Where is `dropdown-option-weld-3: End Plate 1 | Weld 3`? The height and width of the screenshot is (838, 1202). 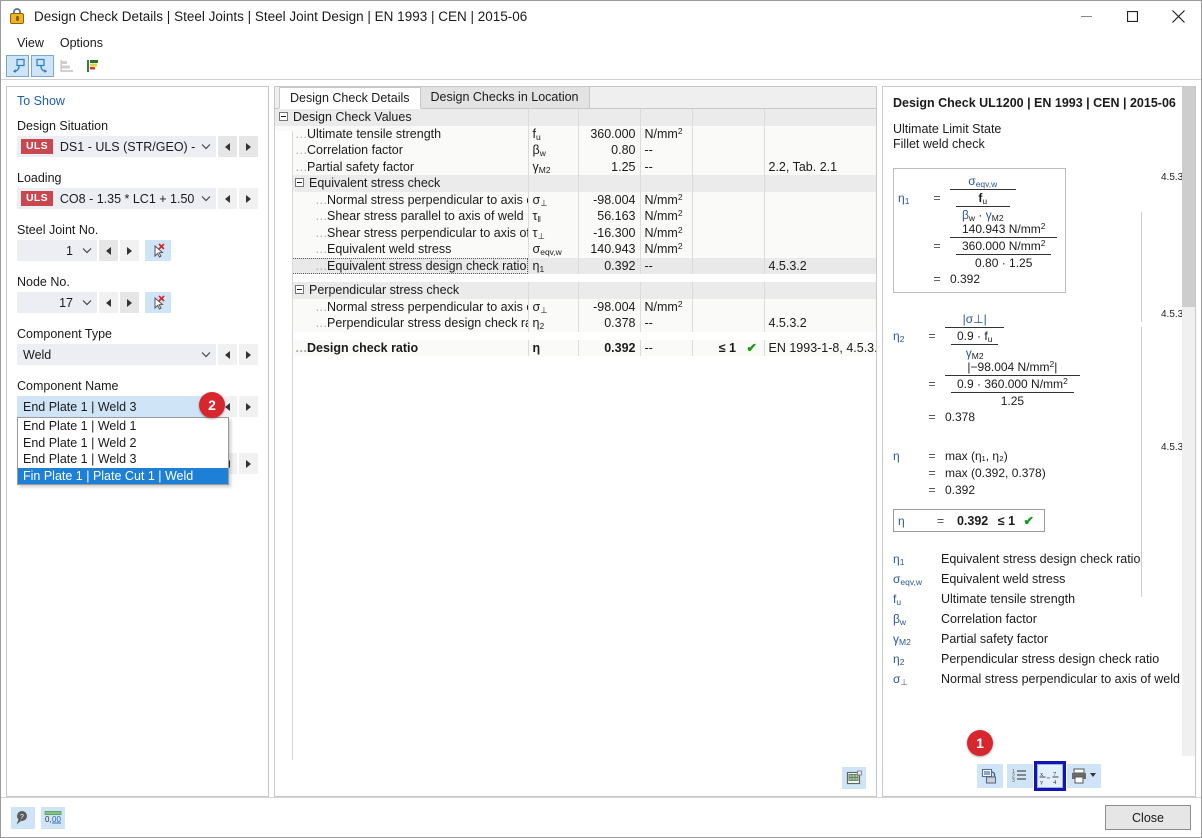
dropdown-option-weld-3: End Plate 1 | Weld 3 is located at coordinates (123, 459).